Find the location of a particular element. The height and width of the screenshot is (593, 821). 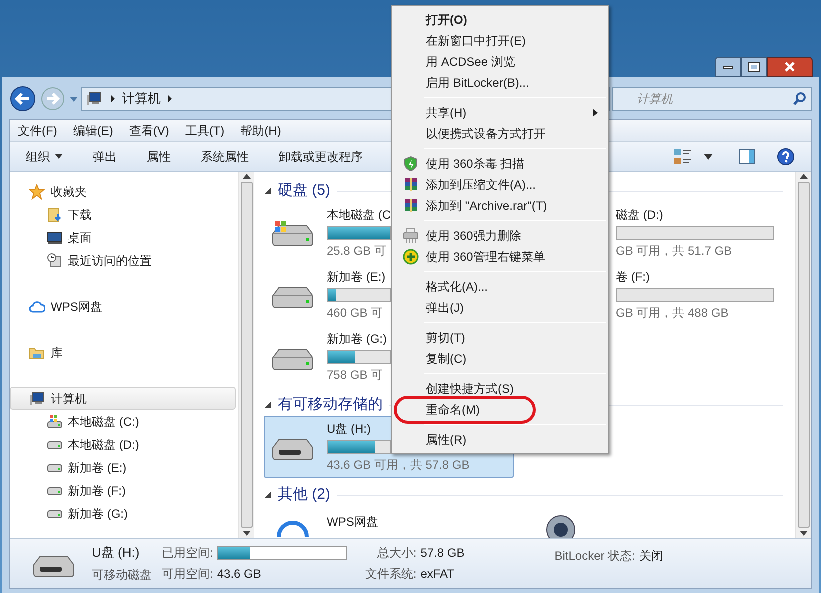

menu-item: 添加到 "Archive.rar"(T) is located at coordinates (500, 205).